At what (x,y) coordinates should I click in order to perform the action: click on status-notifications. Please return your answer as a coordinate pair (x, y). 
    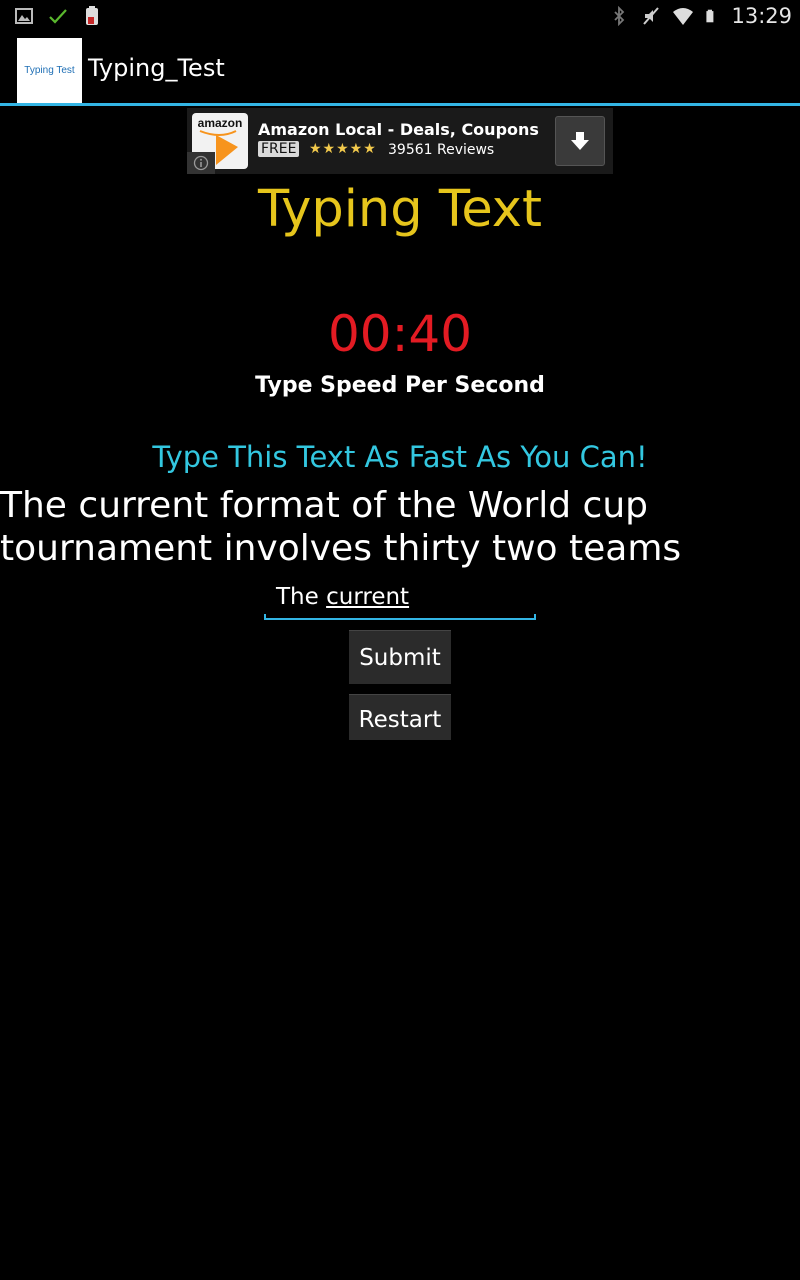
    Looking at the image, I should click on (58, 16).